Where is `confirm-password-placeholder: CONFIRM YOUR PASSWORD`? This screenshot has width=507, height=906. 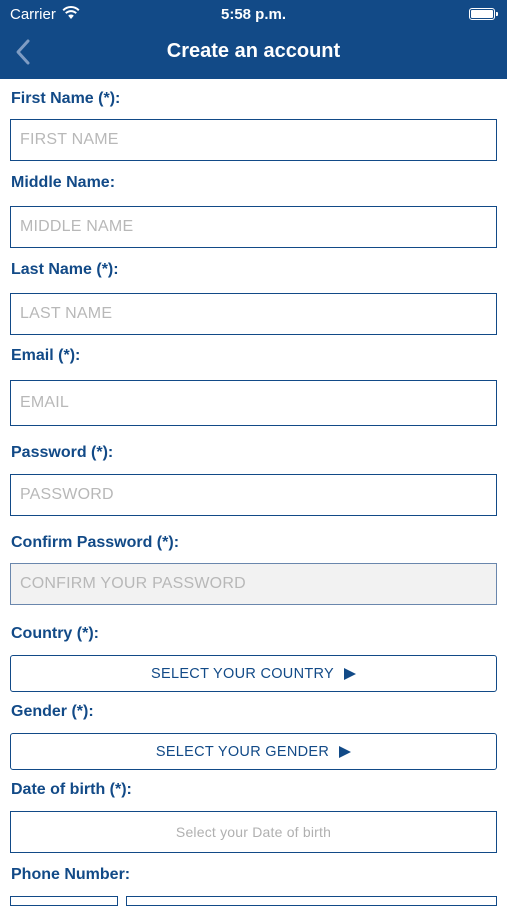 confirm-password-placeholder: CONFIRM YOUR PASSWORD is located at coordinates (133, 583).